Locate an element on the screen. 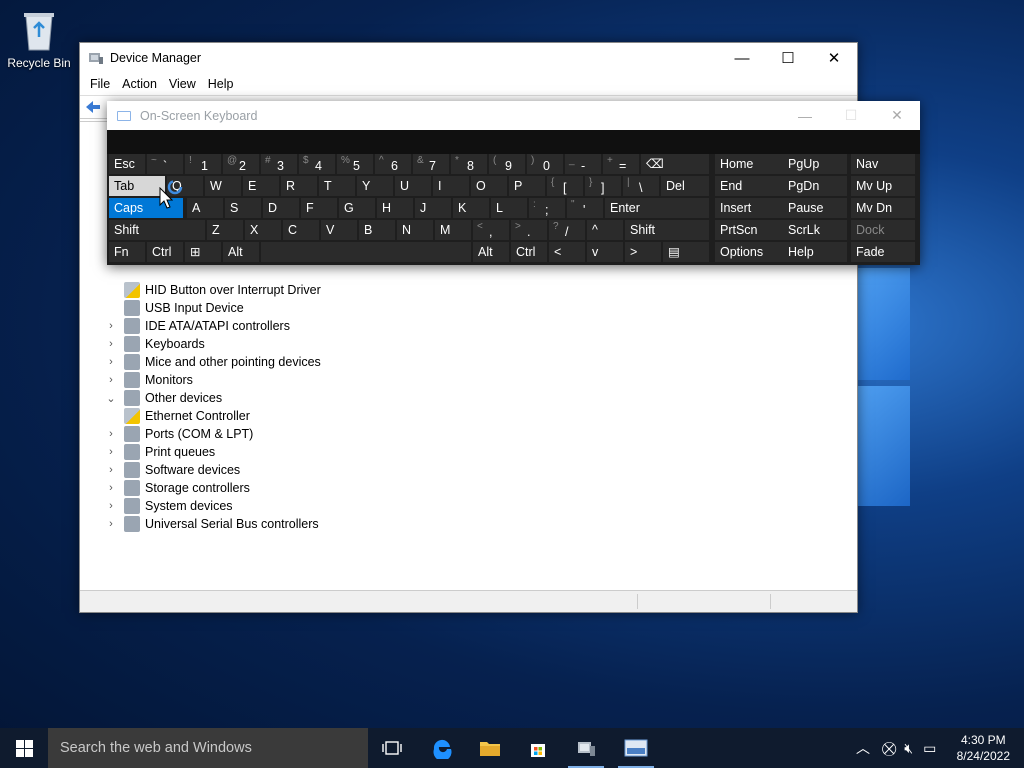 The width and height of the screenshot is (1024, 768). osk-key: O is located at coordinates (489, 186).